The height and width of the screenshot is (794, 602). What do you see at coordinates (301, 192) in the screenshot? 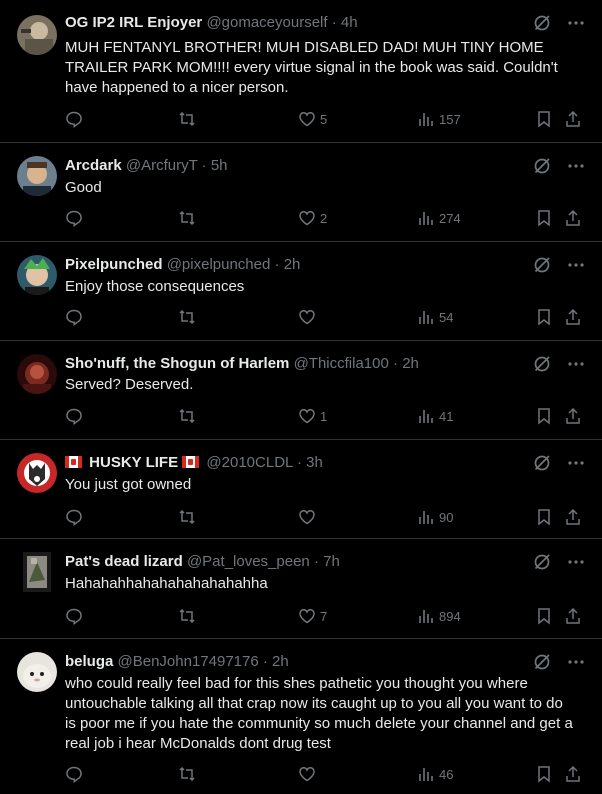
I see `reply-item: Arcdark @ArcfuryT · 5h Good 2 274` at bounding box center [301, 192].